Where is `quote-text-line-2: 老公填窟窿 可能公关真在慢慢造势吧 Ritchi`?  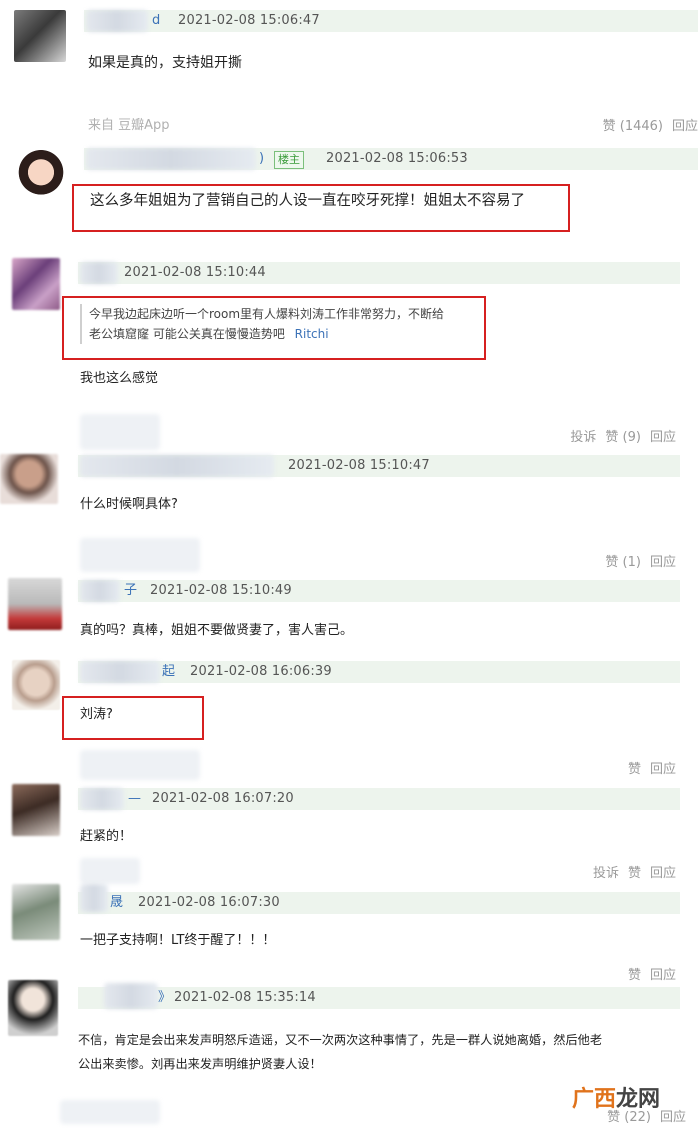 quote-text-line-2: 老公填窟窿 可能公关真在慢慢造势吧 Ritchi is located at coordinates (266, 334).